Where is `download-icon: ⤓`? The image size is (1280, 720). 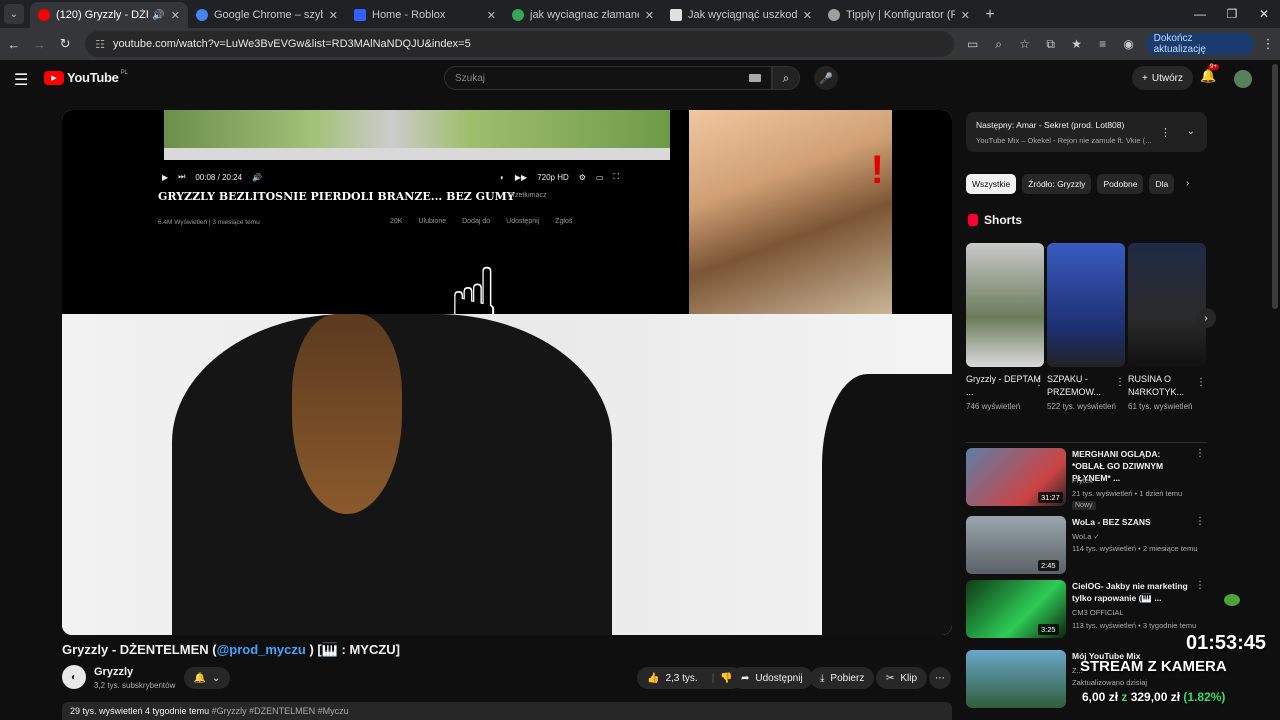
download-icon: ⤓ is located at coordinates (822, 678).